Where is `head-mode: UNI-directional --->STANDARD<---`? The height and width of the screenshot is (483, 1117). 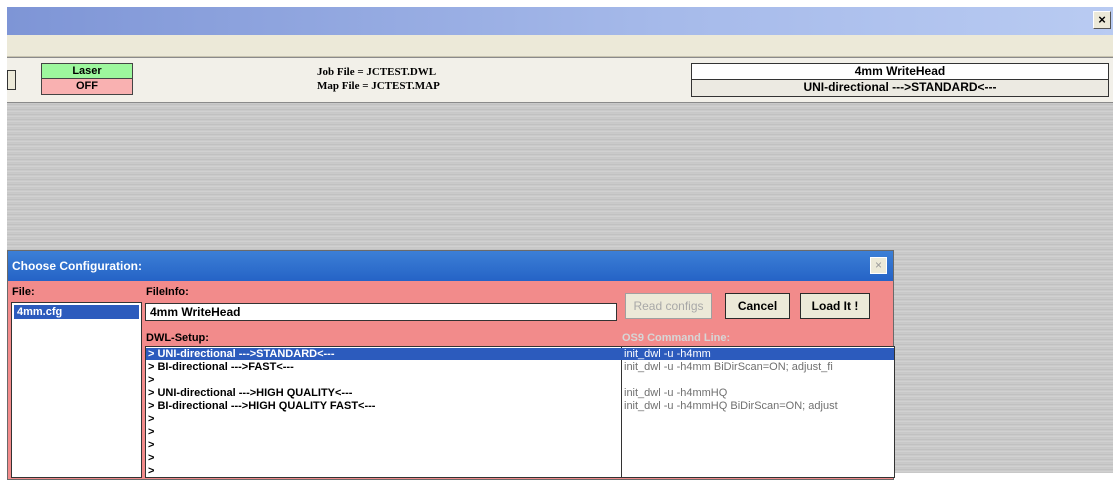
head-mode: UNI-directional --->STANDARD<--- is located at coordinates (900, 88).